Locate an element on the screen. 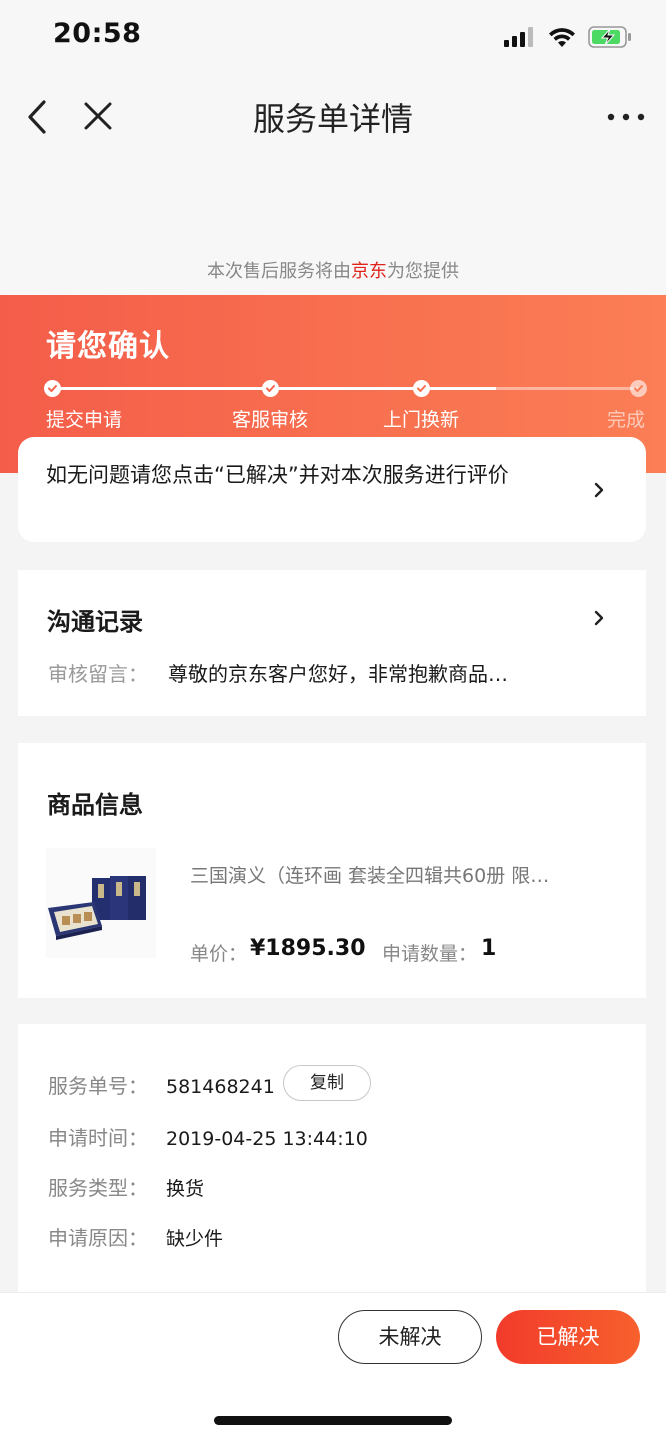  apply-time-value: 2019-04-25 13:44:10 is located at coordinates (267, 1139).